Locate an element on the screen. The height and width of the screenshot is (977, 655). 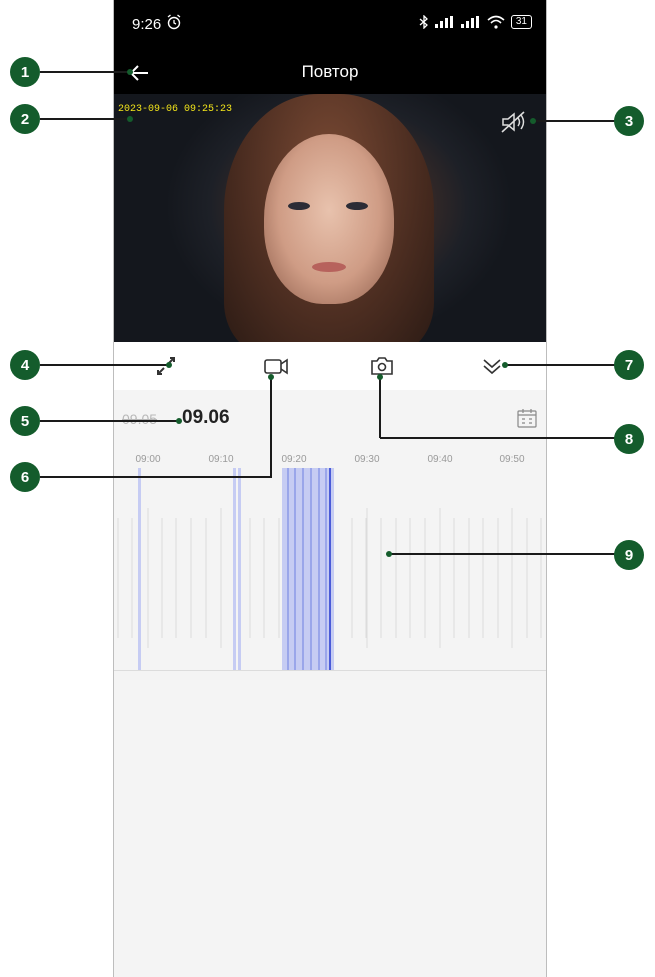
status-icons: 31 is located at coordinates (475, 22).